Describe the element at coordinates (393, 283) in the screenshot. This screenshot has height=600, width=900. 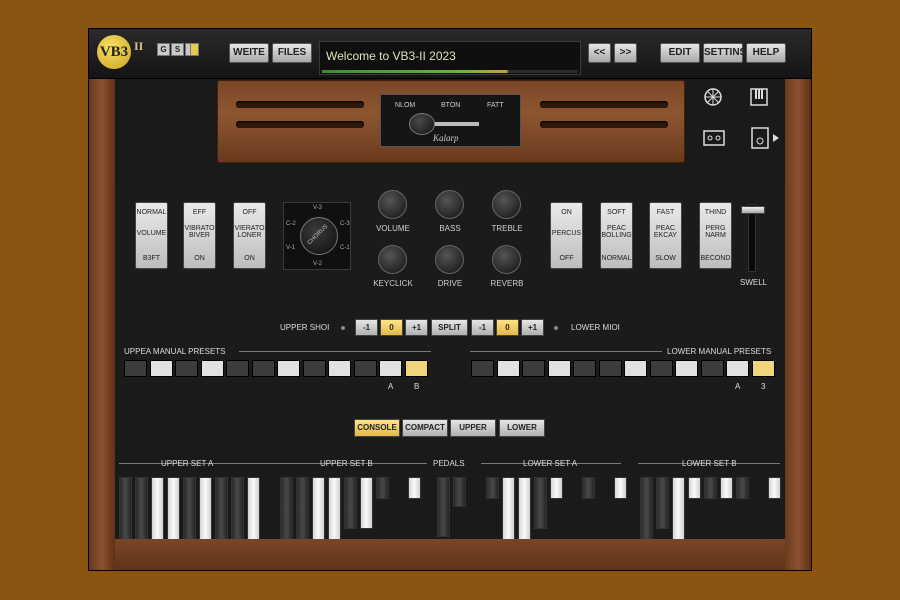
I see `keyclick-label: KEYCLICK` at that location.